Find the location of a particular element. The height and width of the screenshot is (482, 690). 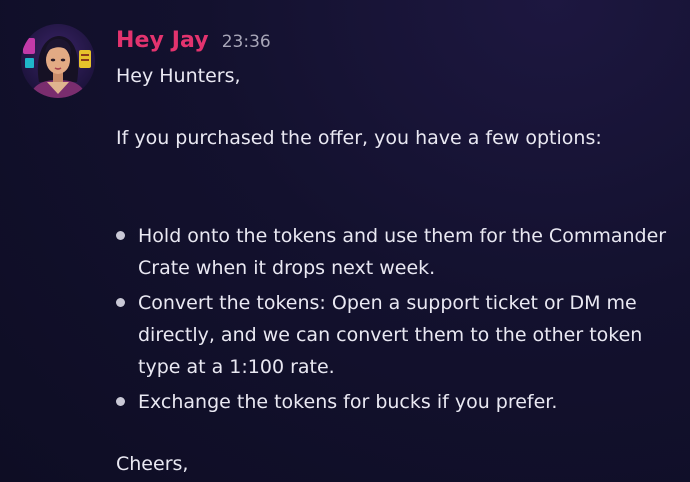

closing-text: Cheers, is located at coordinates (152, 464).